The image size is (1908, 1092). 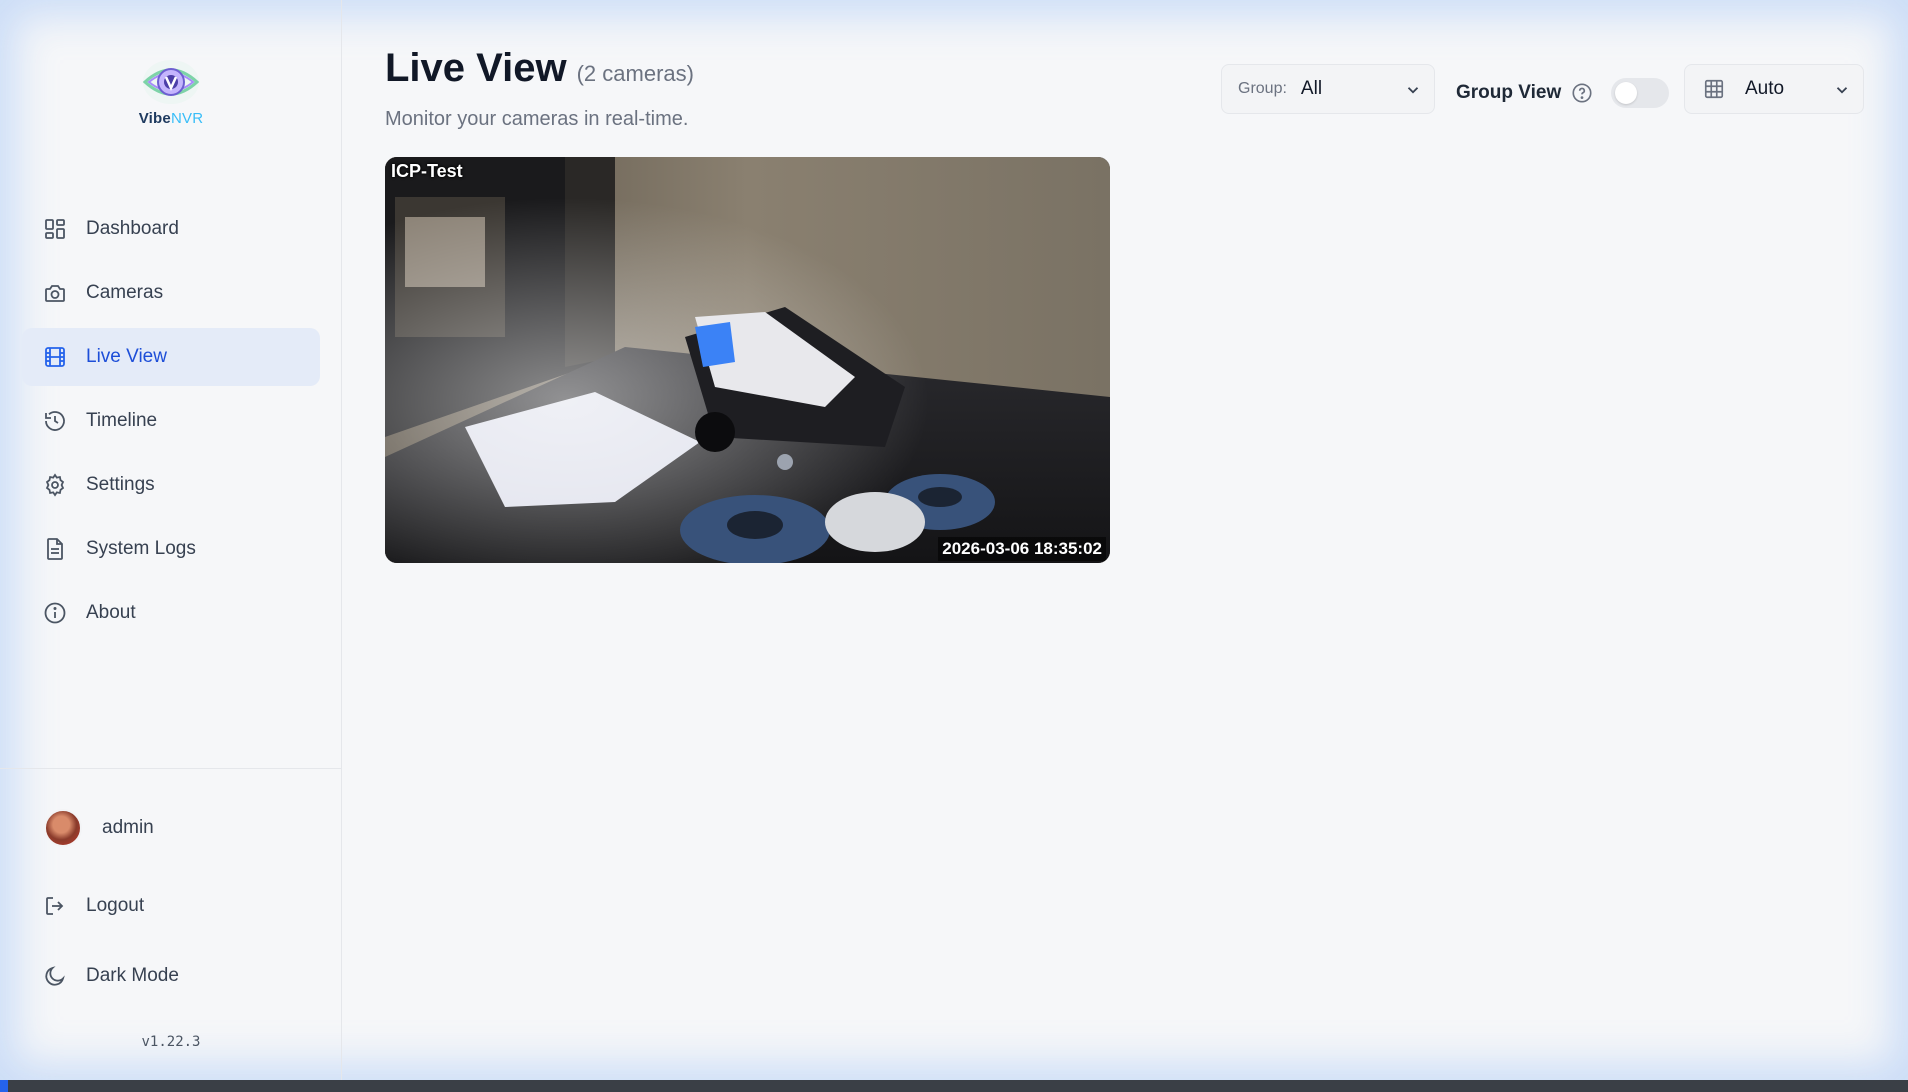 What do you see at coordinates (122, 420) in the screenshot?
I see `sidebar-item-label: Timeline` at bounding box center [122, 420].